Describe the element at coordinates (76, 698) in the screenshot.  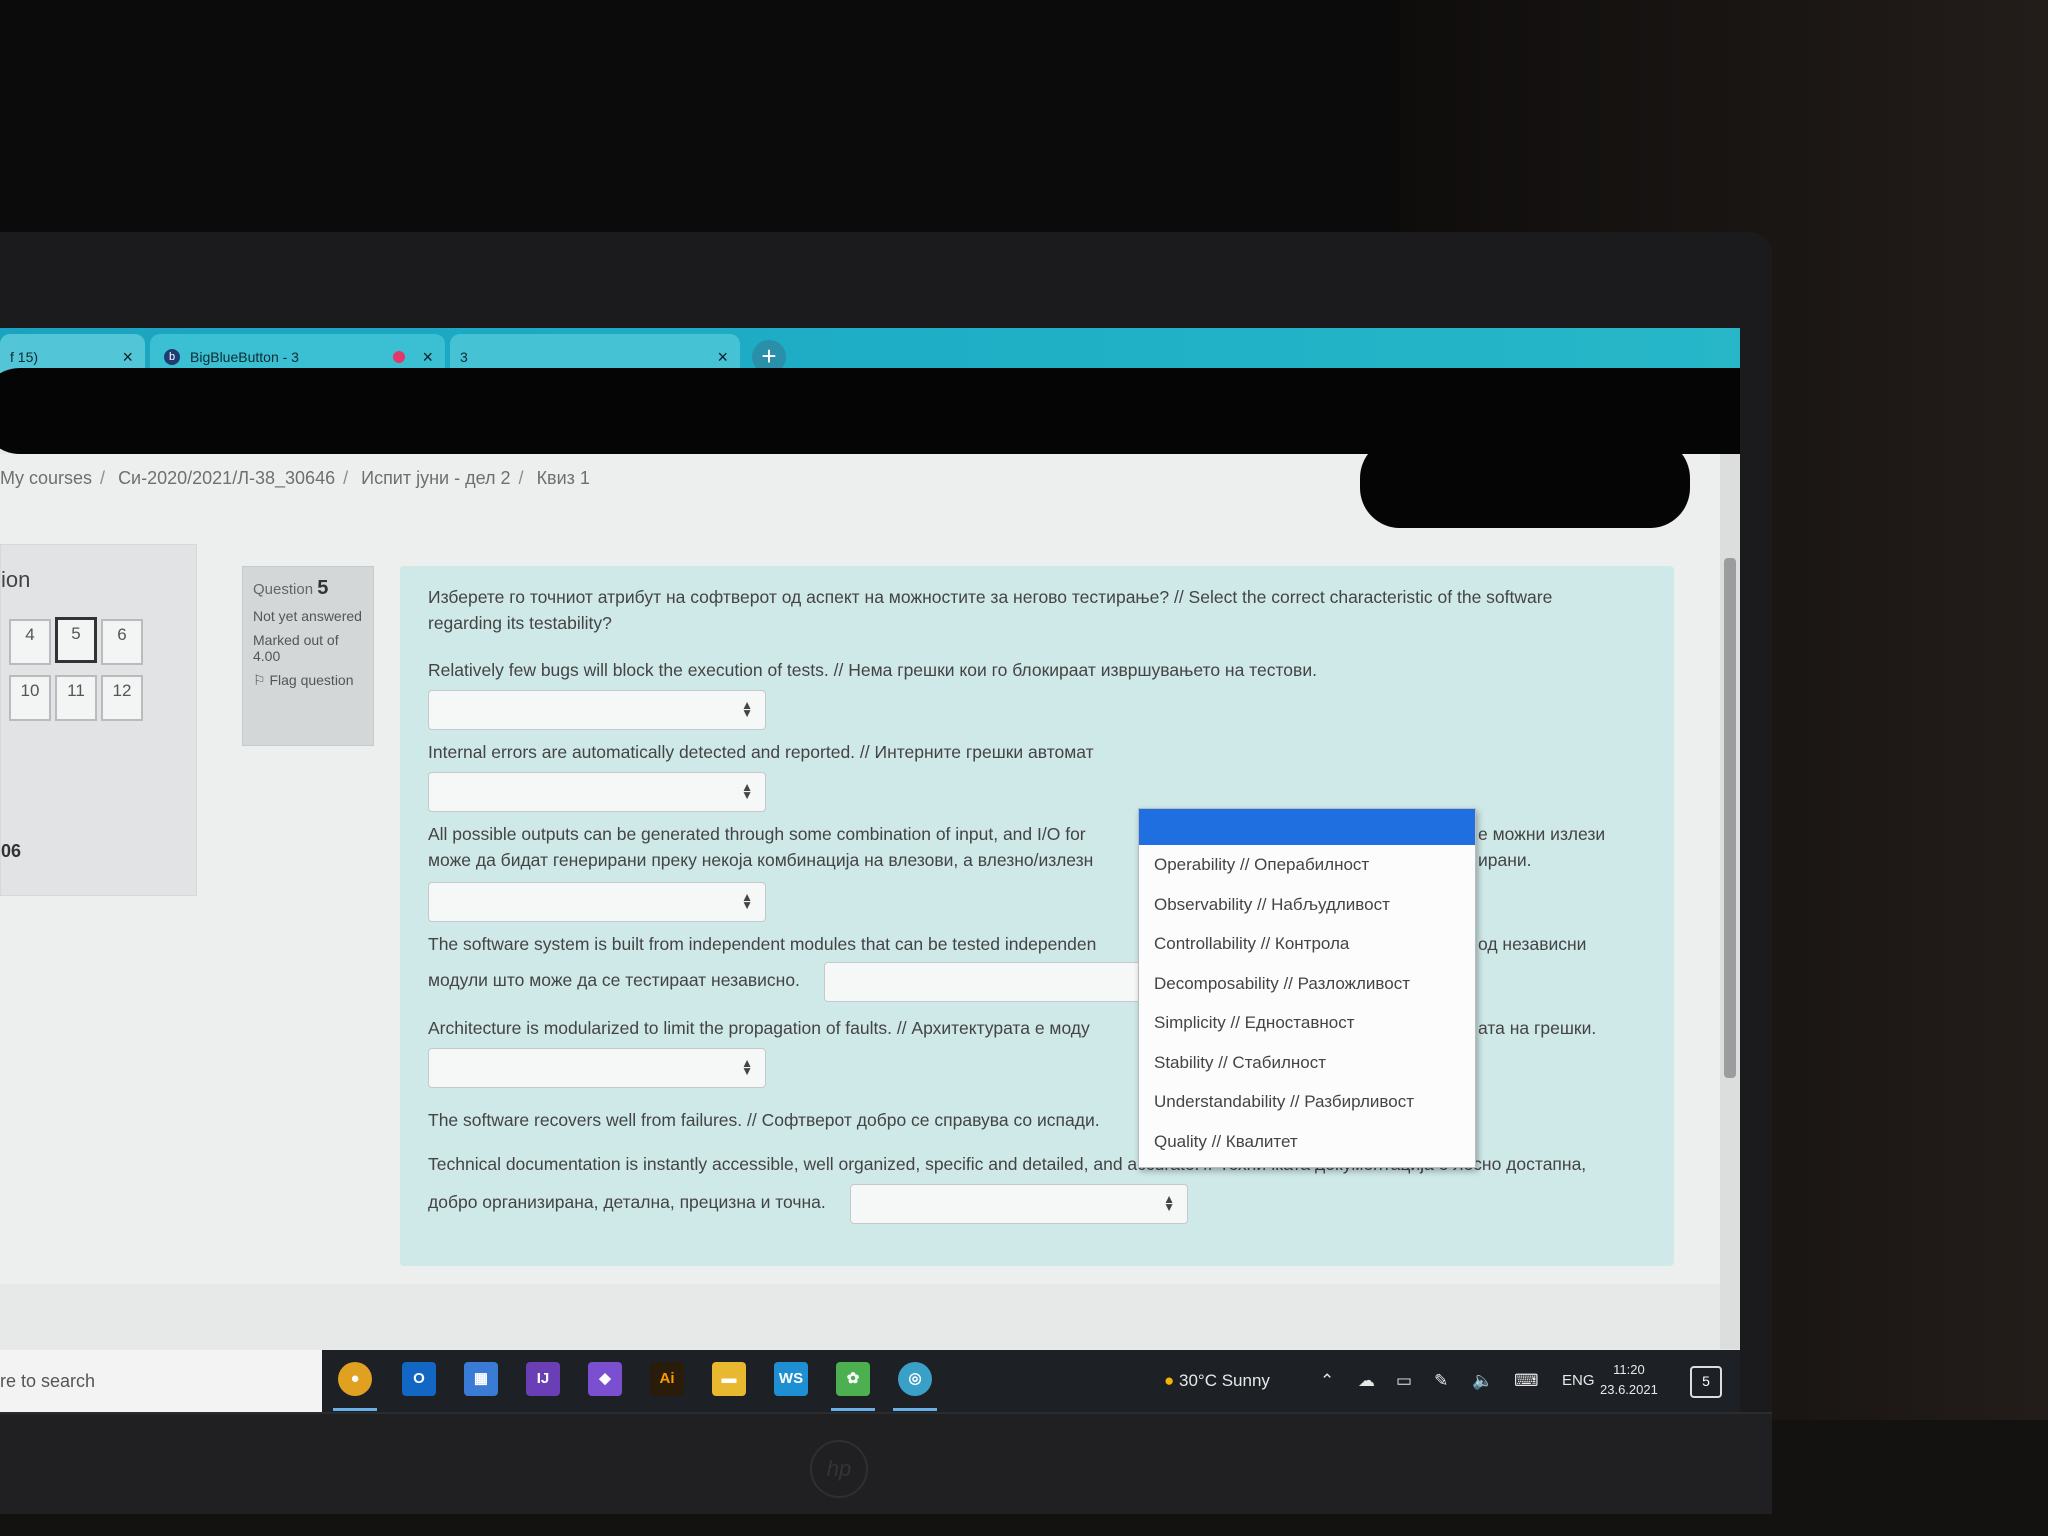
I see `nav-question-11: 11` at that location.